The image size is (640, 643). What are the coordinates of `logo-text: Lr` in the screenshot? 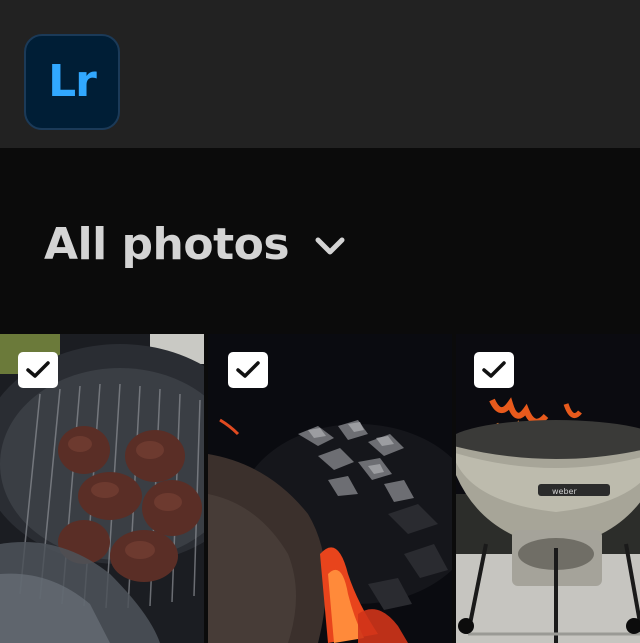 It's located at (72, 81).